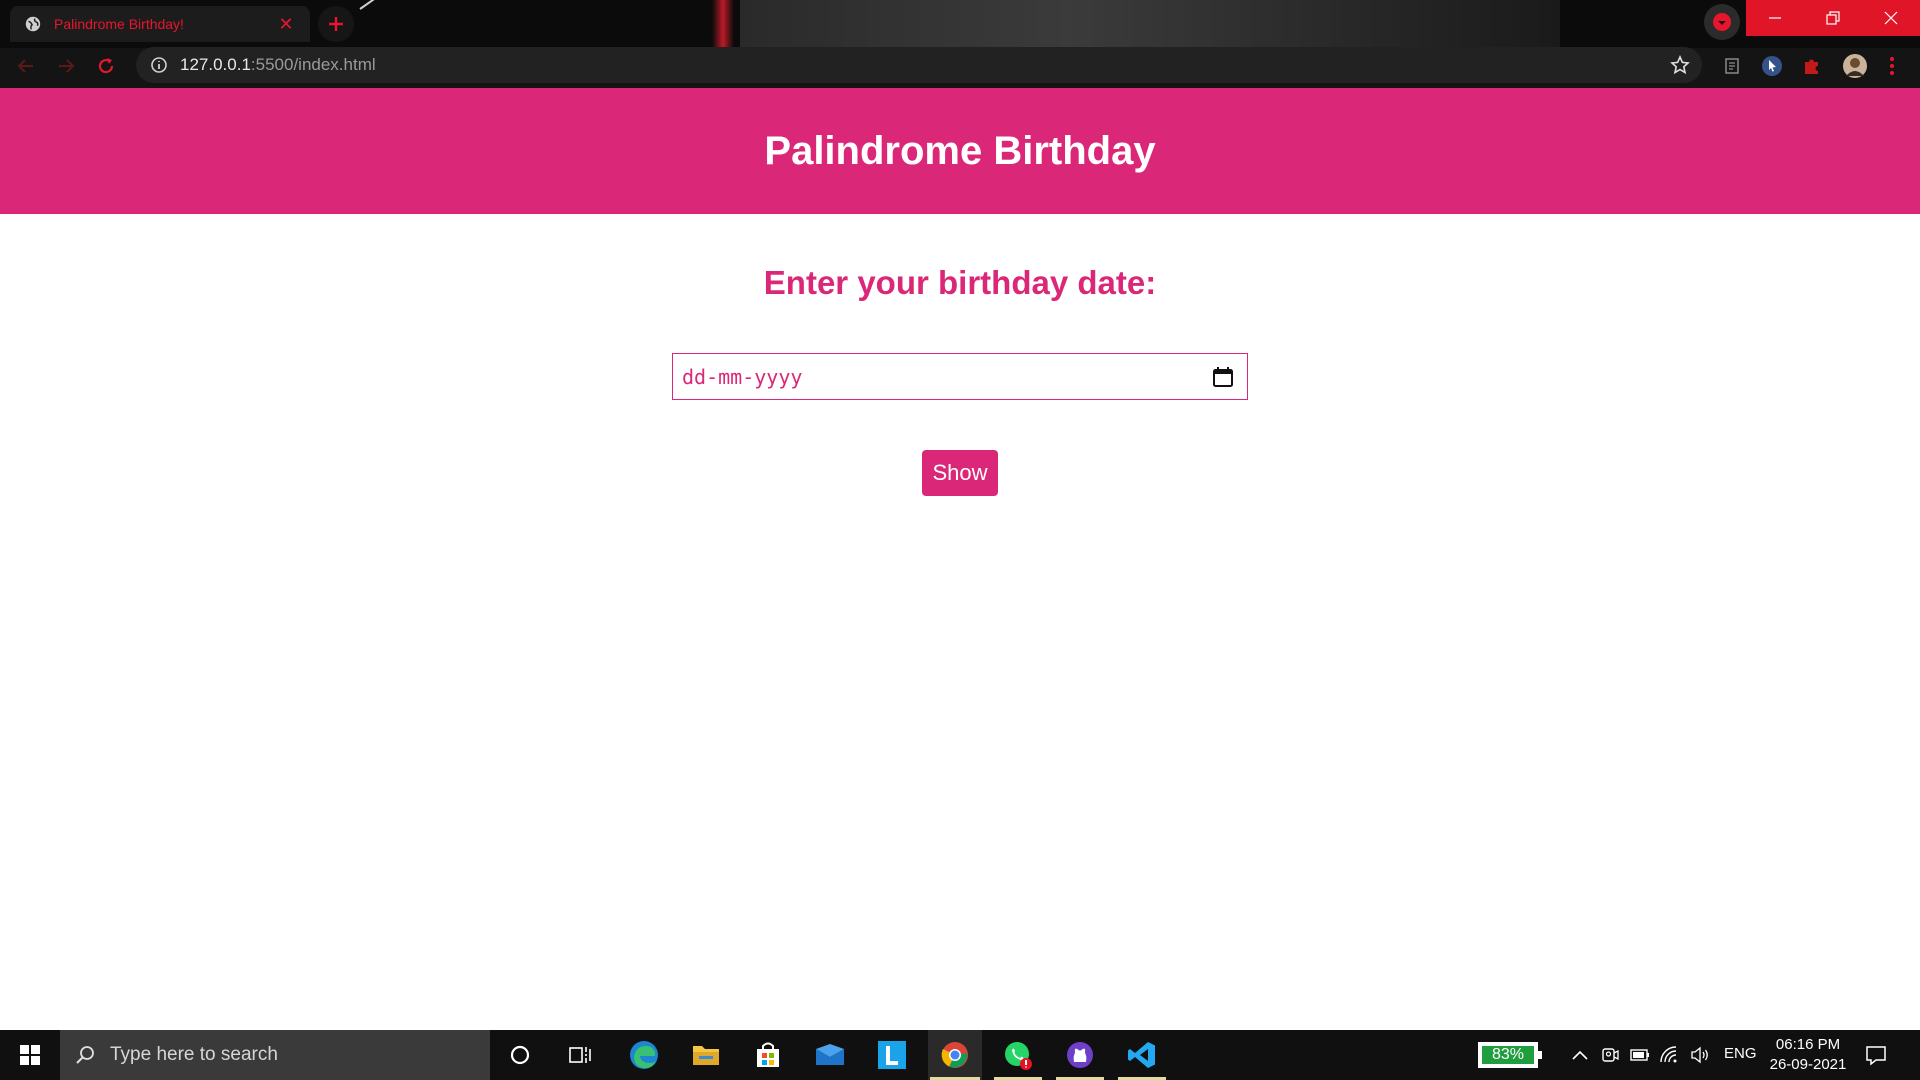  I want to click on github-desktop-button, so click(1080, 1055).